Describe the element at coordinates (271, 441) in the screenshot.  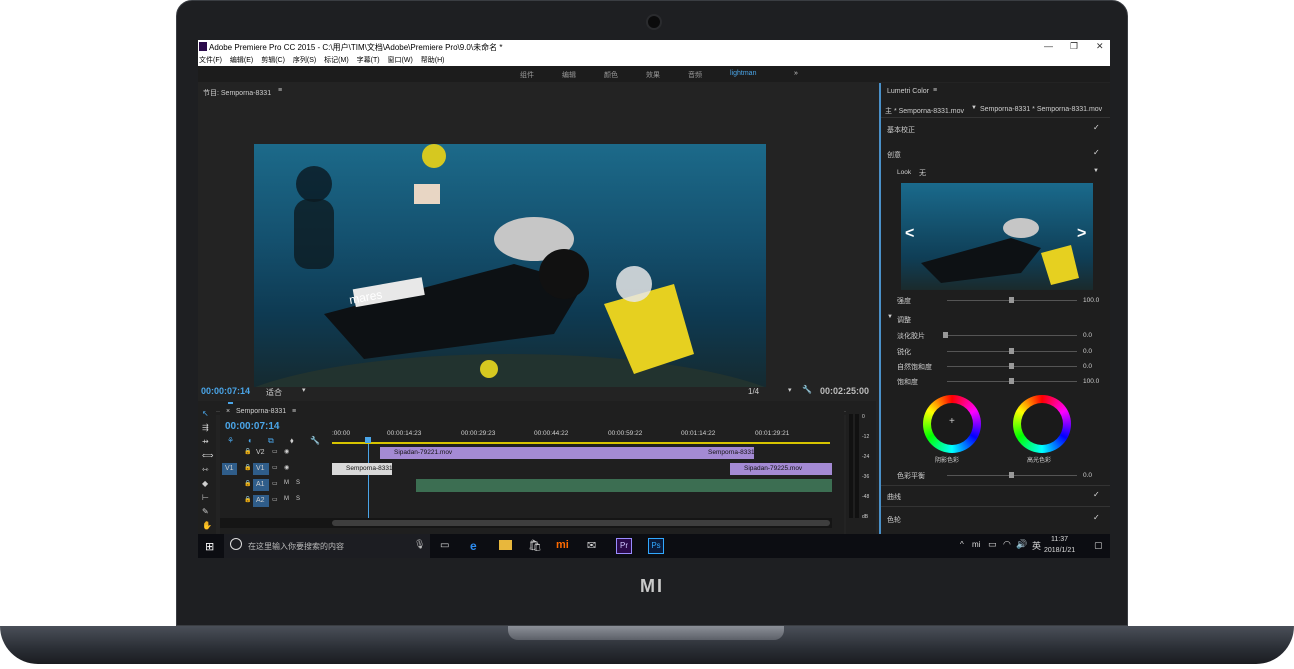
I see `linked-selection-icon: ⧉` at that location.